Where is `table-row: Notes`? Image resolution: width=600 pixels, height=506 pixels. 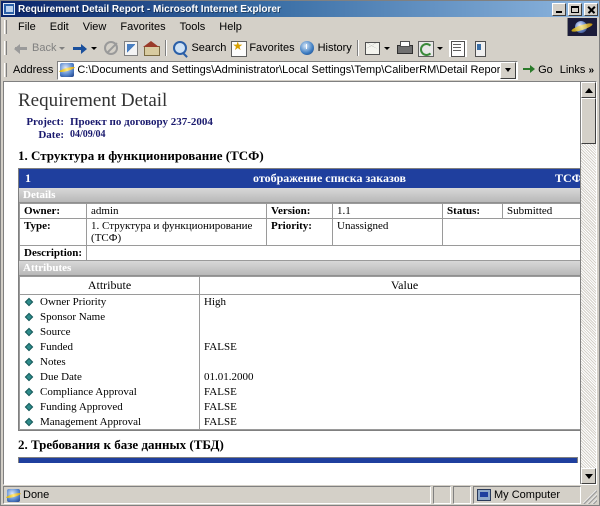 table-row: Notes is located at coordinates (299, 362).